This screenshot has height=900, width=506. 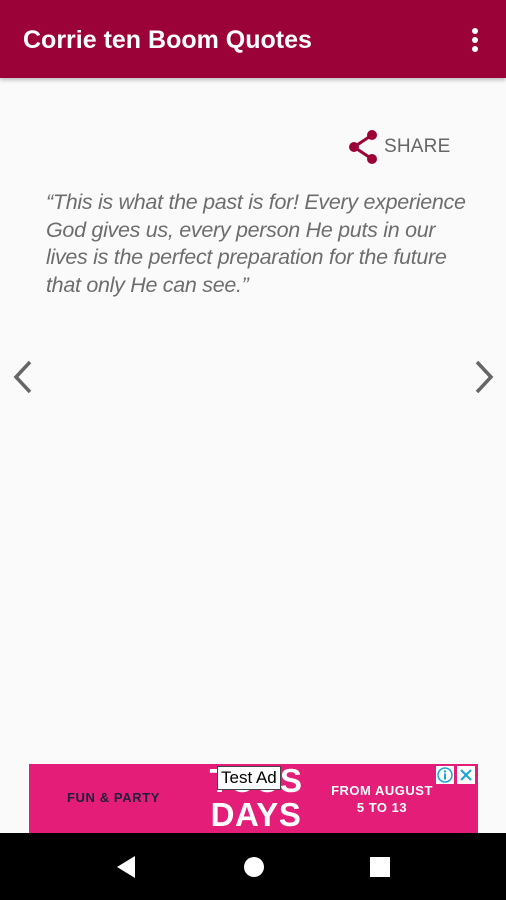 I want to click on system-recents-button, so click(x=380, y=867).